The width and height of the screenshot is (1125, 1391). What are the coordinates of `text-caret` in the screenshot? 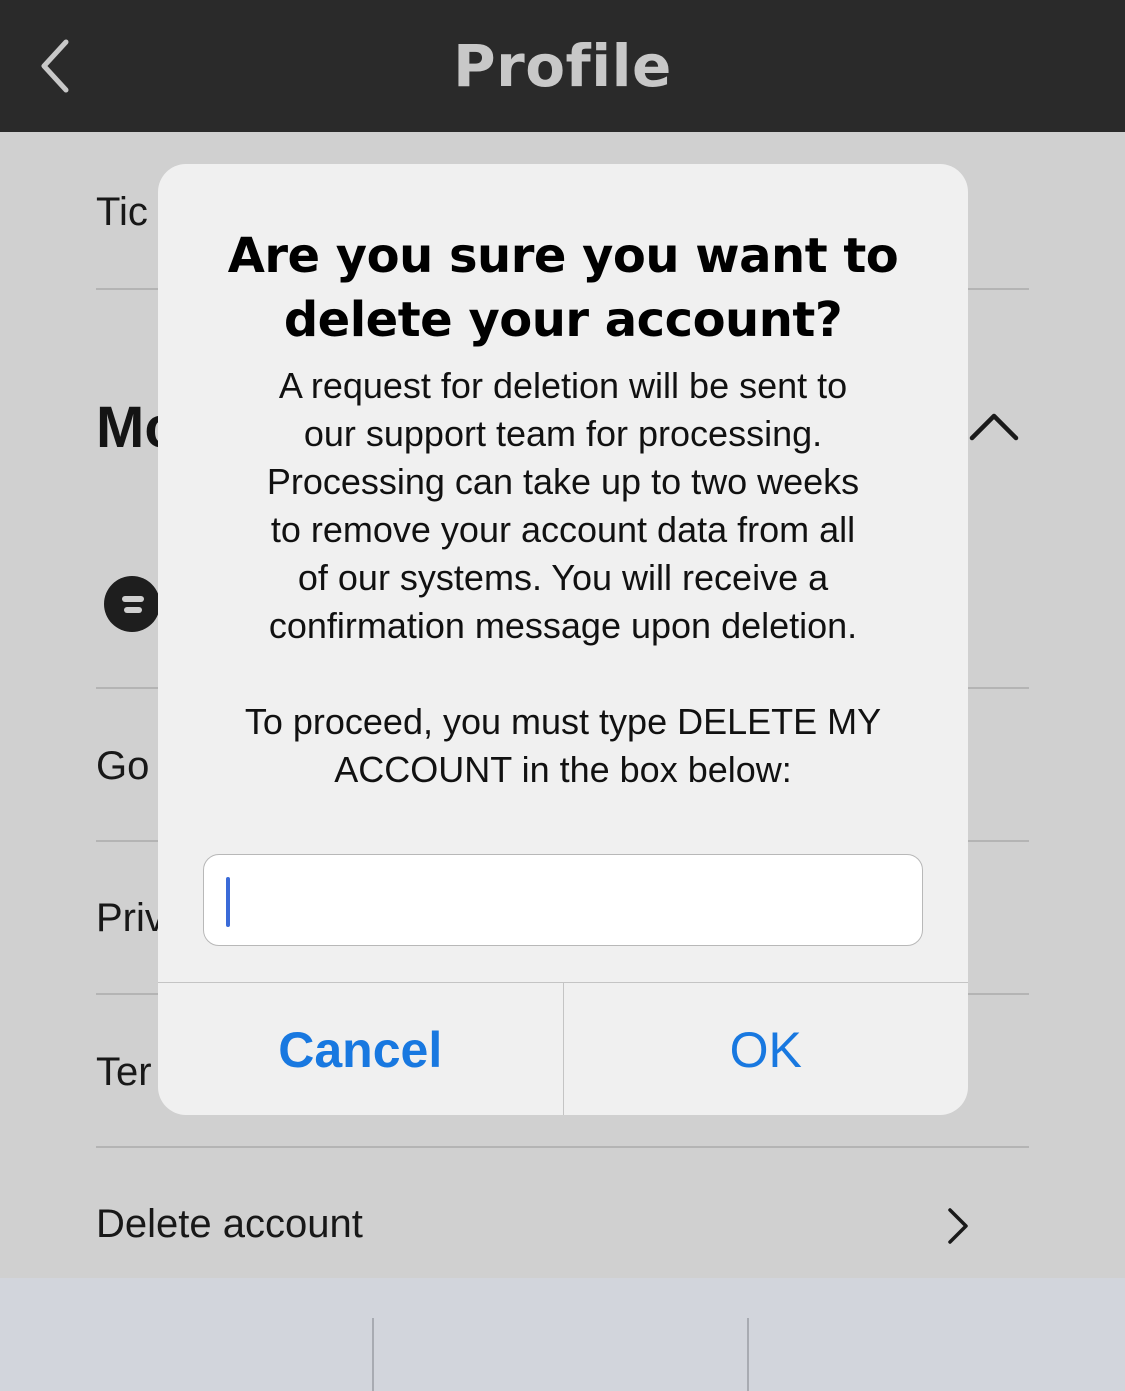 It's located at (228, 902).